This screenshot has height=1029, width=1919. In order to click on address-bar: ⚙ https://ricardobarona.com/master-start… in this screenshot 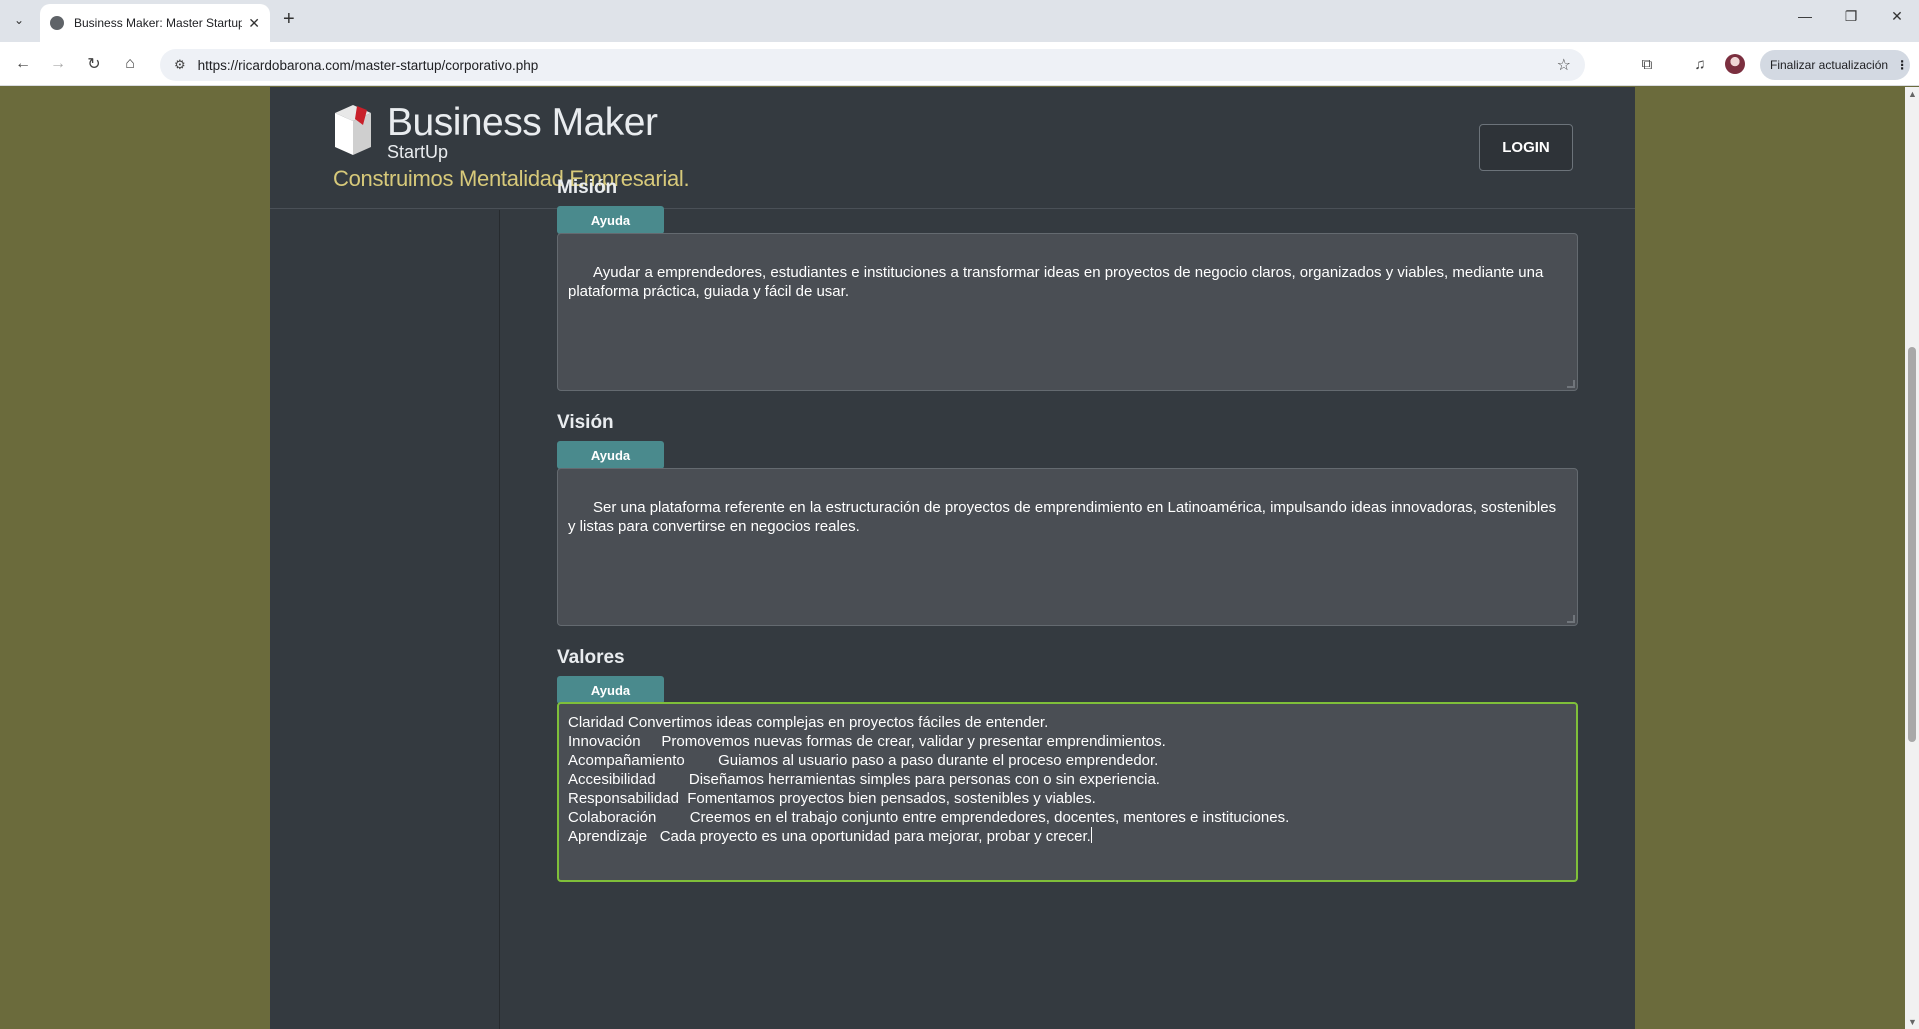, I will do `click(872, 65)`.